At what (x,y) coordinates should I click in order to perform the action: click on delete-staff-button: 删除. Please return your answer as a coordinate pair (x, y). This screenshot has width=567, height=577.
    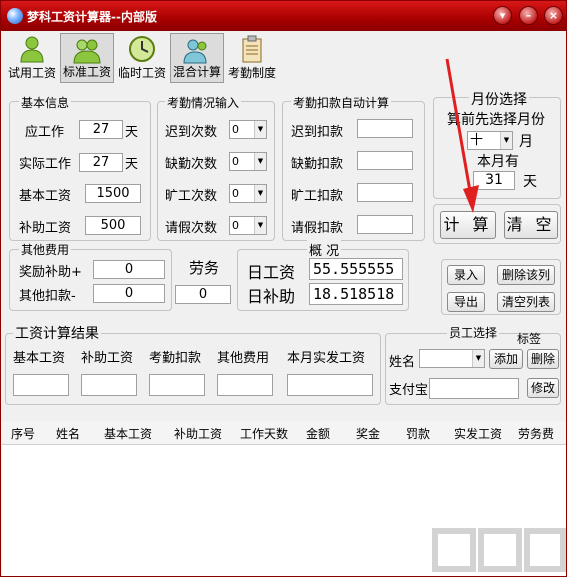
    Looking at the image, I should click on (543, 359).